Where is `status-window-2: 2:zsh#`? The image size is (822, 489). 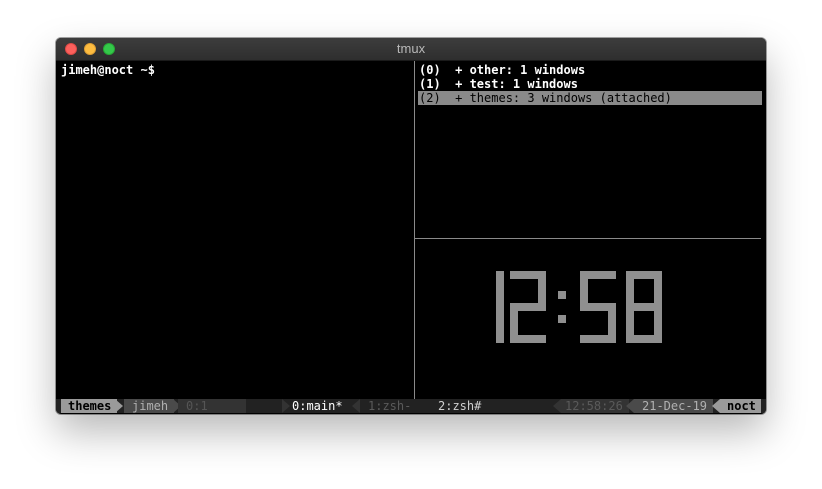 status-window-2: 2:zsh# is located at coordinates (459, 406).